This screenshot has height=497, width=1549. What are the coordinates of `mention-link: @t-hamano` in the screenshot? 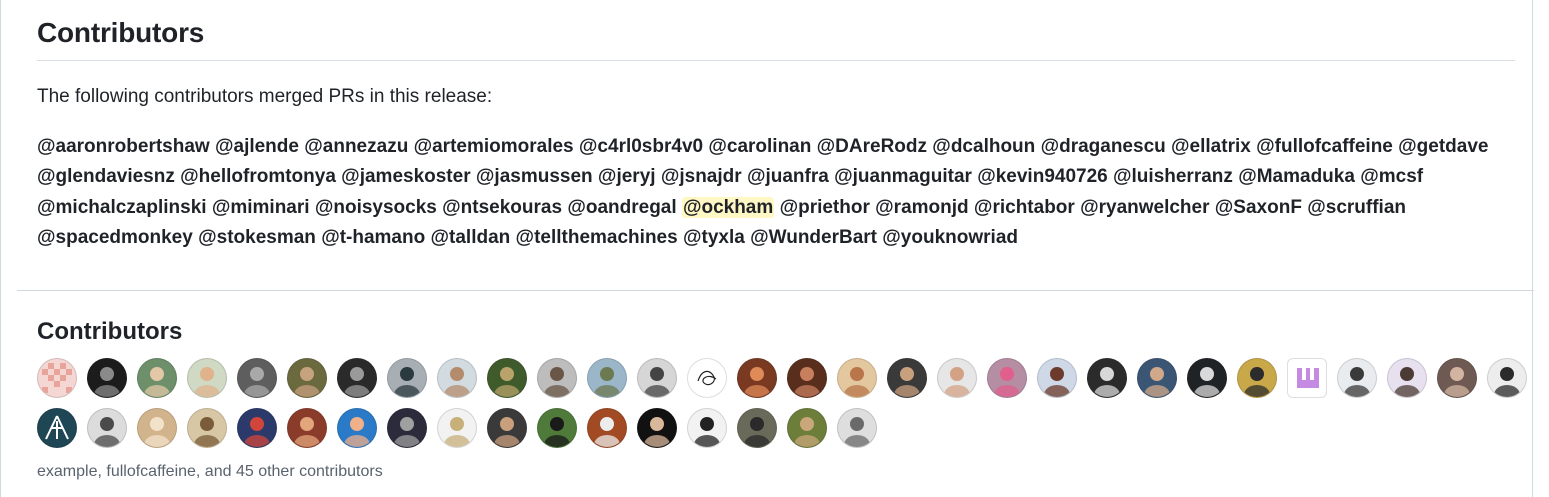 It's located at (373, 237).